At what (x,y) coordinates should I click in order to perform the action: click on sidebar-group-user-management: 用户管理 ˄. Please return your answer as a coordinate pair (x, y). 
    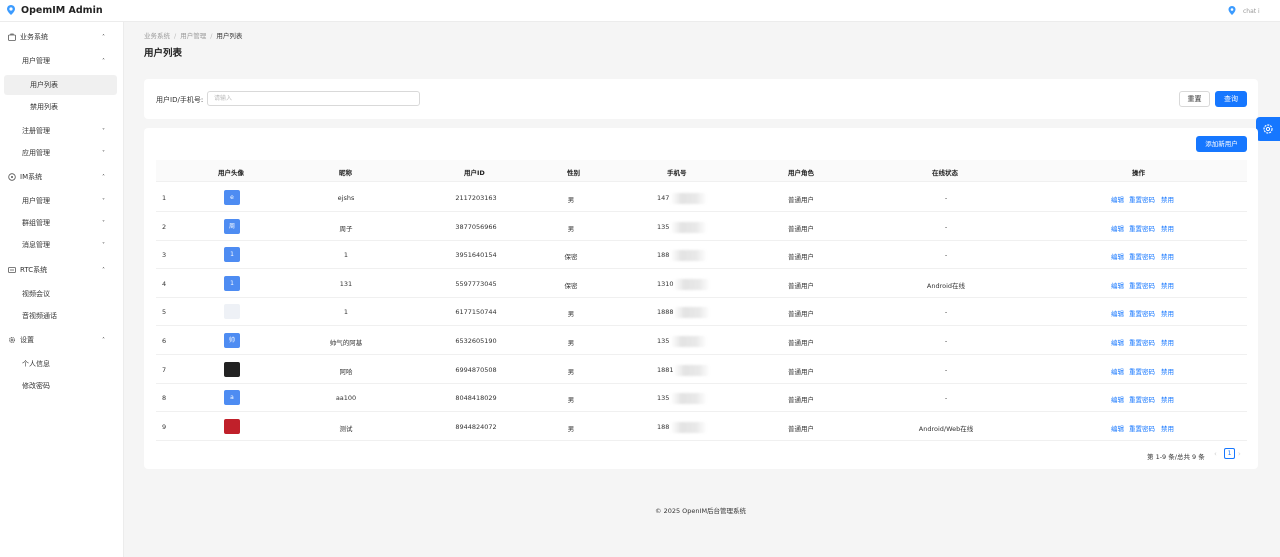
    Looking at the image, I should click on (62, 61).